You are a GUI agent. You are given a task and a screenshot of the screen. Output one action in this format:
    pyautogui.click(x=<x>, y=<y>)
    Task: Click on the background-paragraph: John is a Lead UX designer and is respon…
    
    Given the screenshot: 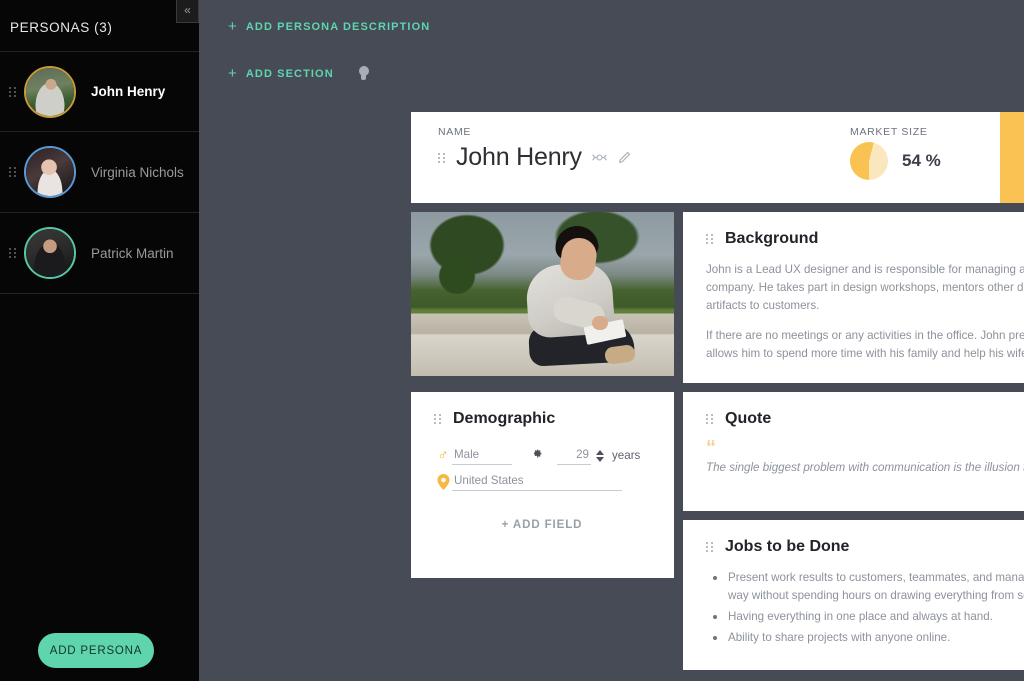 What is the action you would take?
    pyautogui.click(x=865, y=287)
    